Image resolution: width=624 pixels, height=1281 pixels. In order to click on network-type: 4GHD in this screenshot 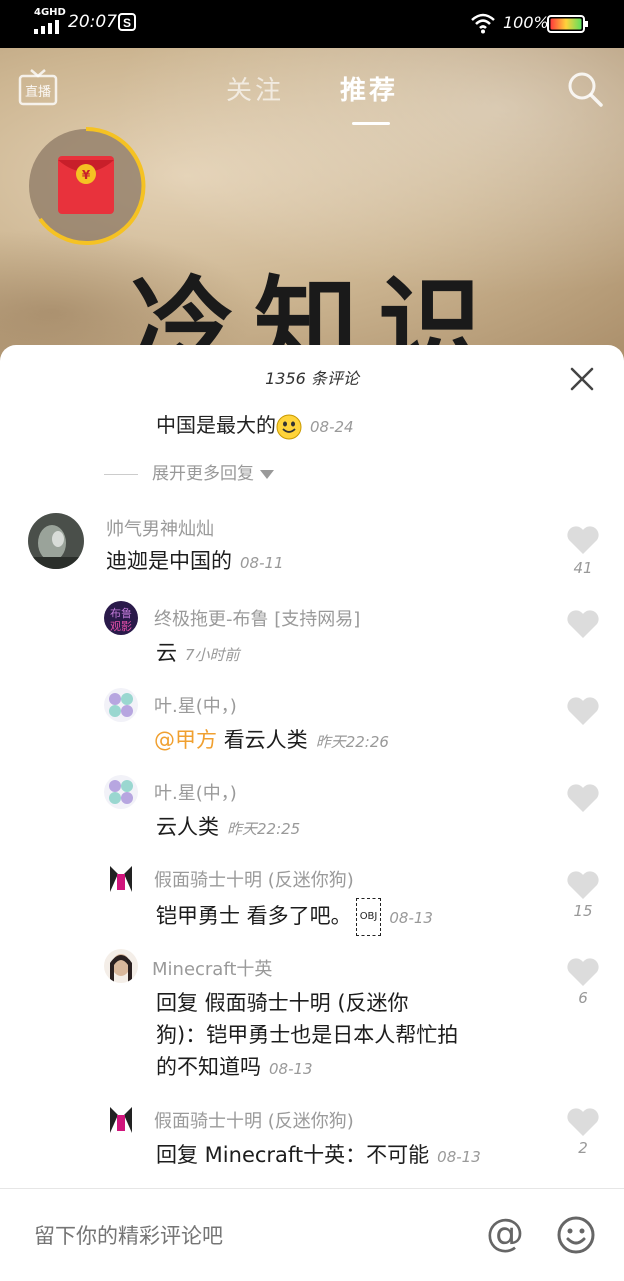, I will do `click(50, 12)`.